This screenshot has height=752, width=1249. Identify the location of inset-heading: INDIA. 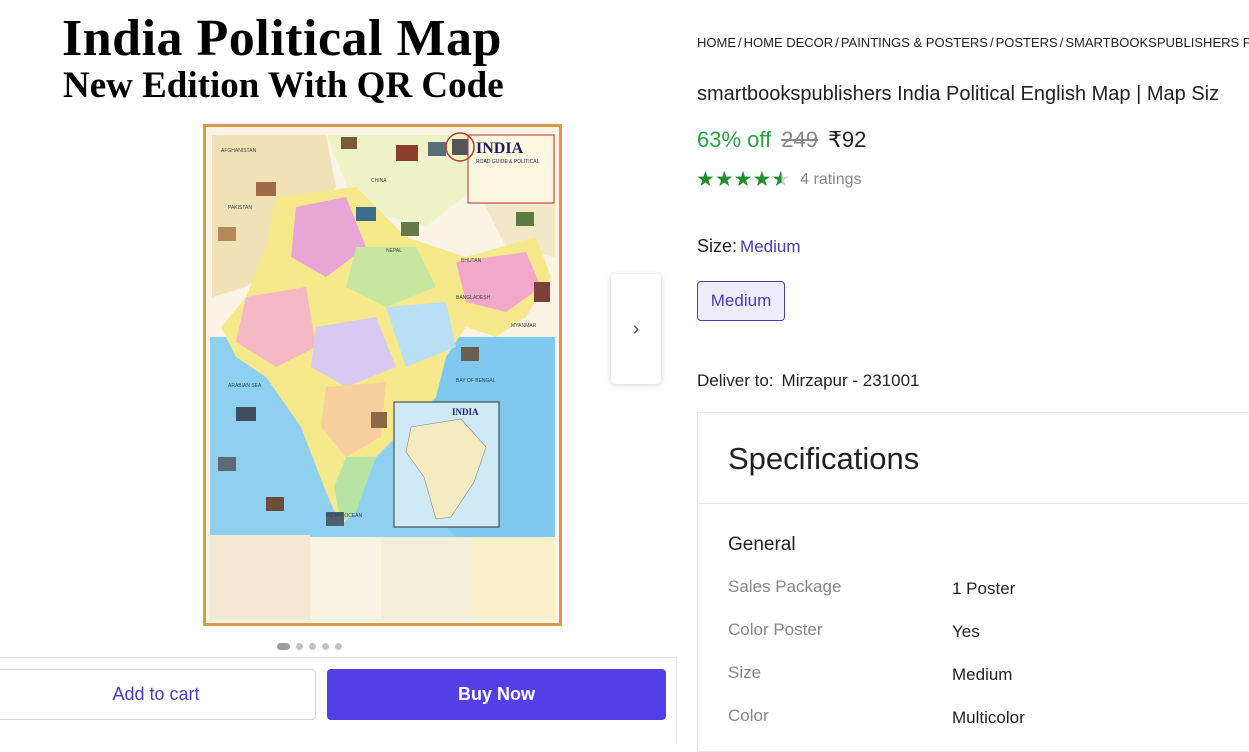
(465, 412).